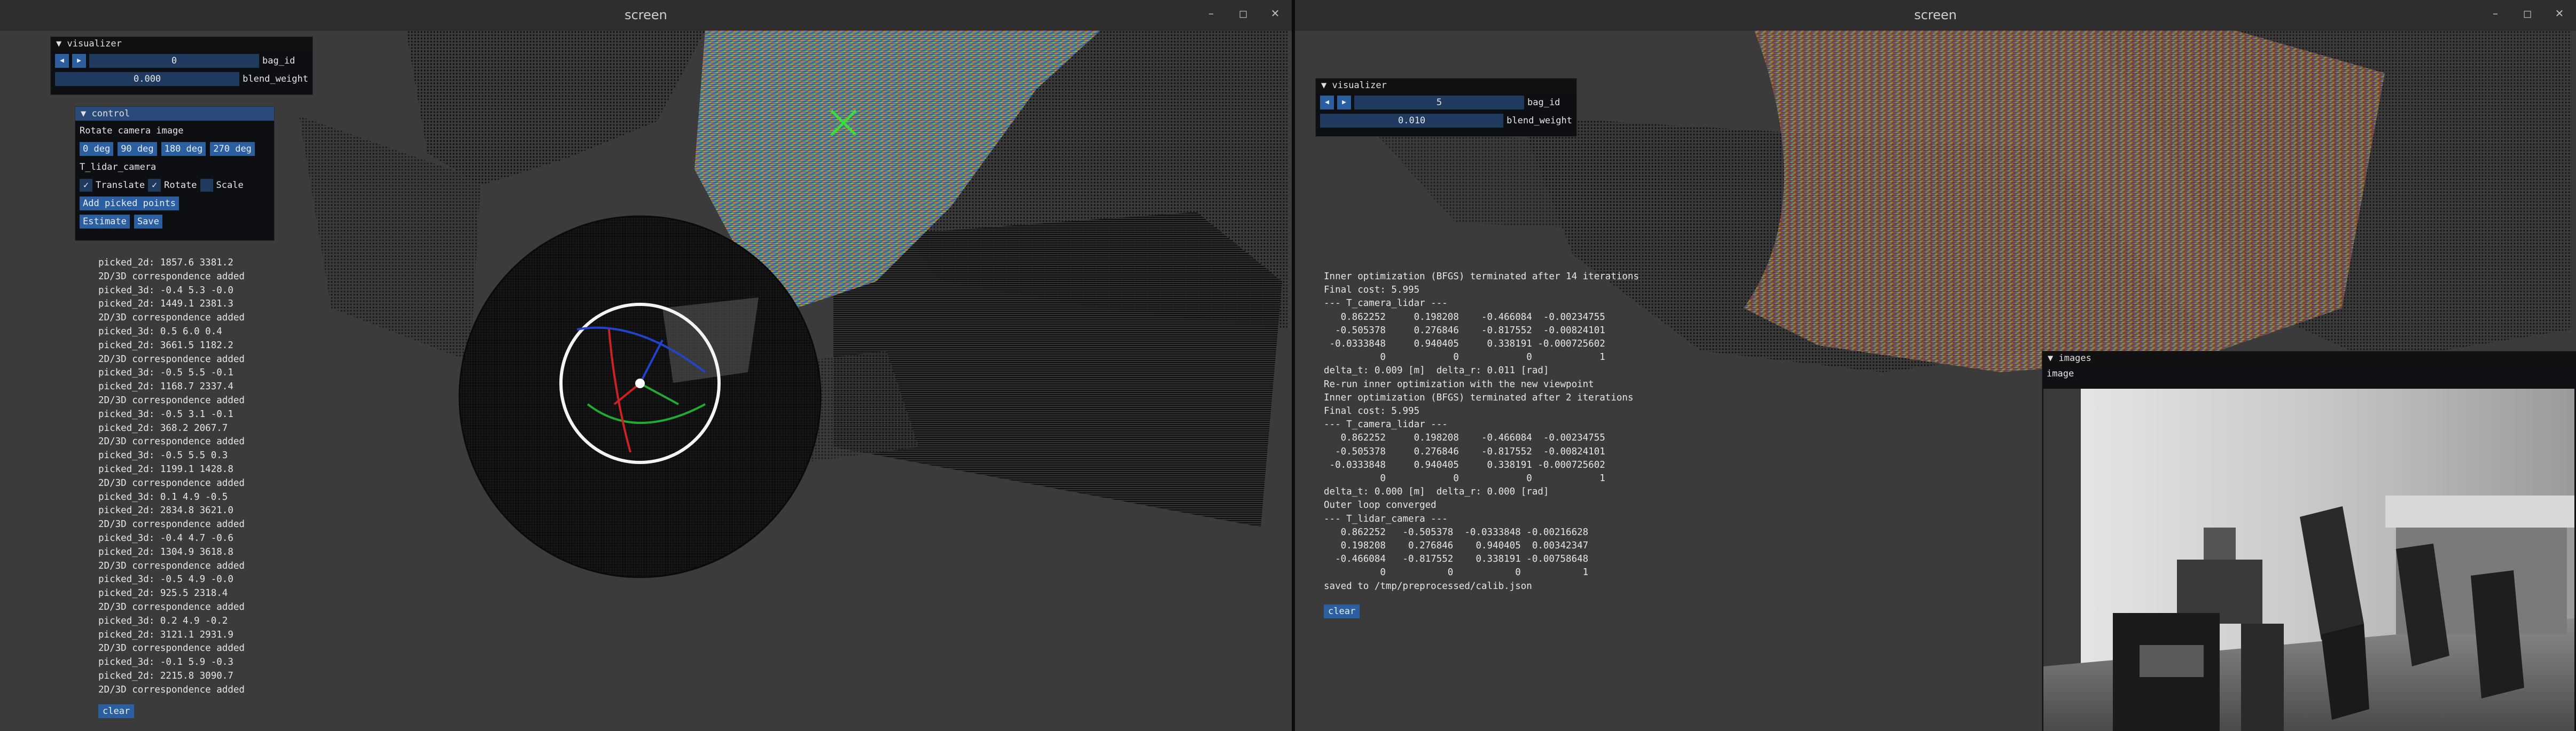 The width and height of the screenshot is (2576, 731). What do you see at coordinates (148, 222) in the screenshot?
I see `save-button: Save` at bounding box center [148, 222].